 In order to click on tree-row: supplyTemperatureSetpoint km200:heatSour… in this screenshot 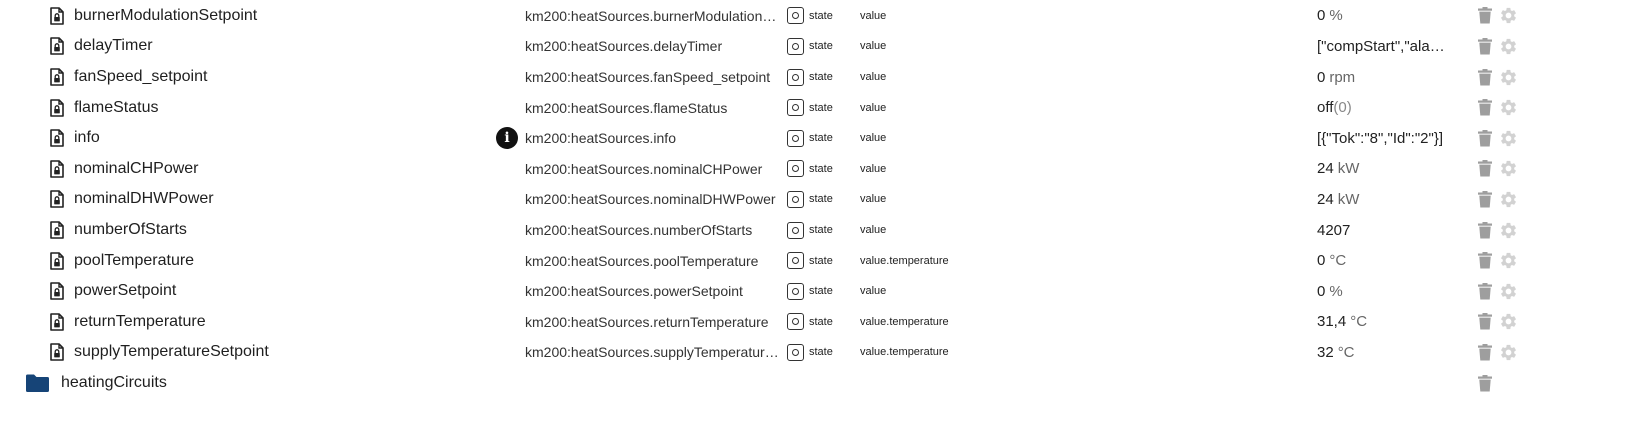, I will do `click(822, 352)`.